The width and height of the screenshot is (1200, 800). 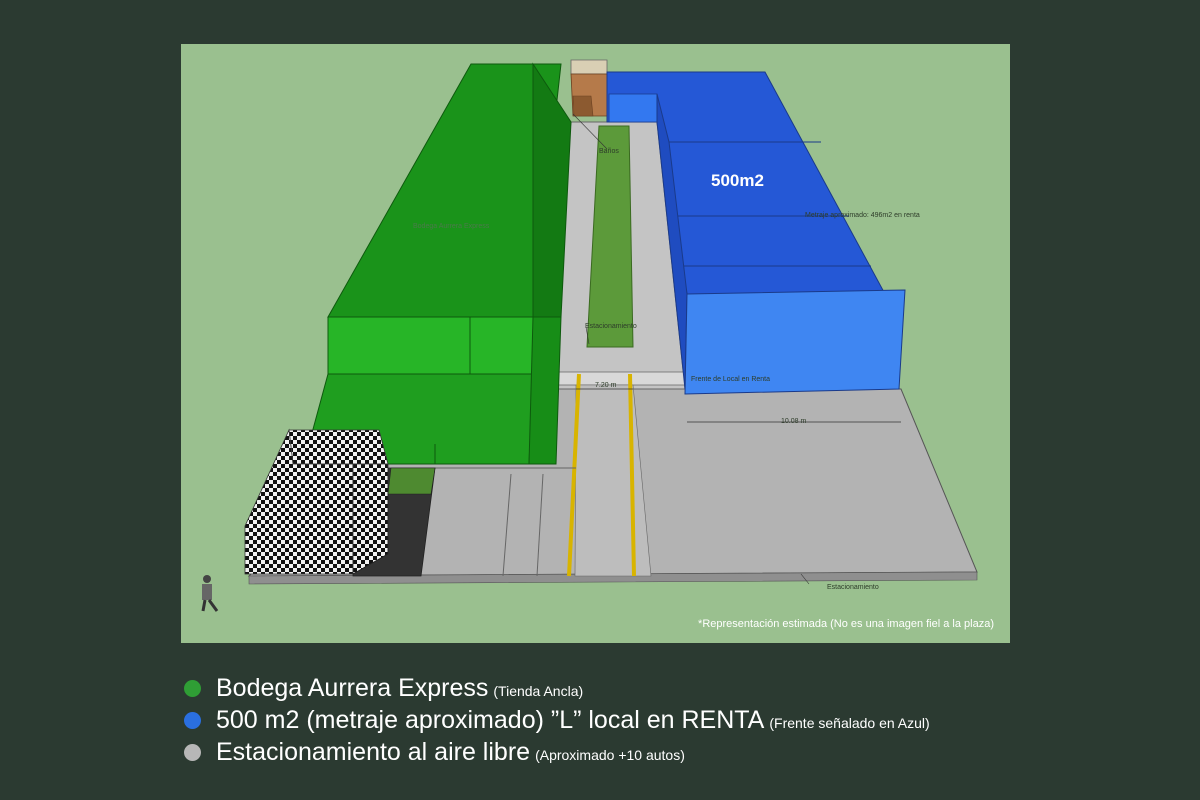 I want to click on label-bodega: Bodega Aurrera Express, so click(x=451, y=226).